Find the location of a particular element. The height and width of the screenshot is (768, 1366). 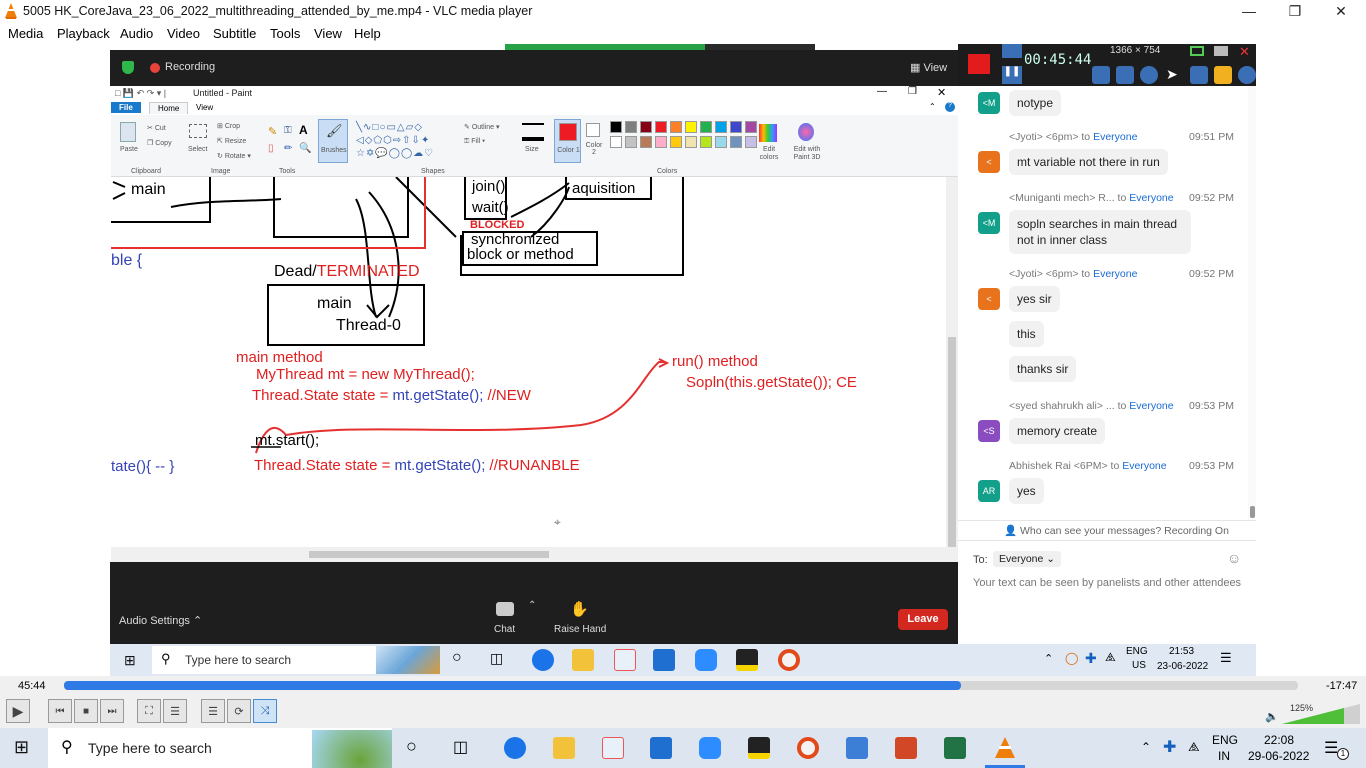

eraser-icon: ▯ is located at coordinates (271, 148).